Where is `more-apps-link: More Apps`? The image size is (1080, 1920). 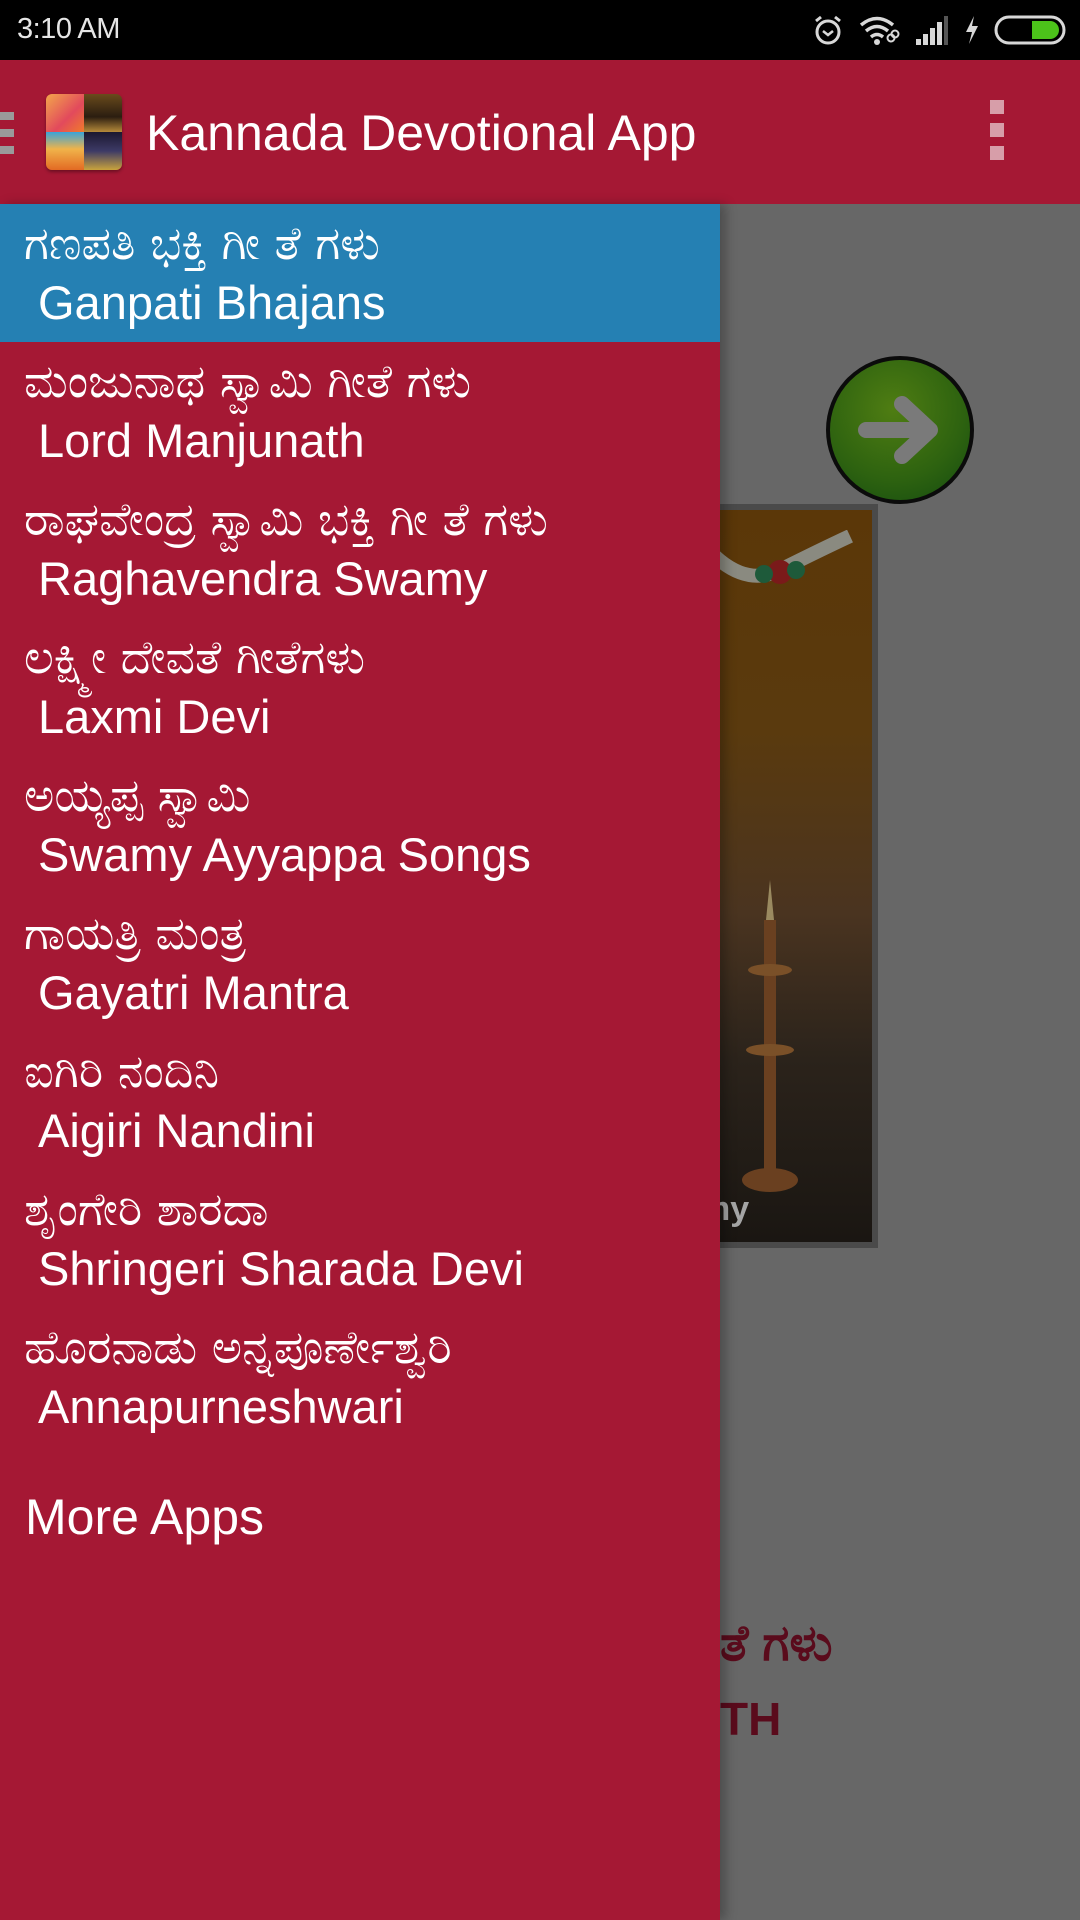 more-apps-link: More Apps is located at coordinates (360, 1517).